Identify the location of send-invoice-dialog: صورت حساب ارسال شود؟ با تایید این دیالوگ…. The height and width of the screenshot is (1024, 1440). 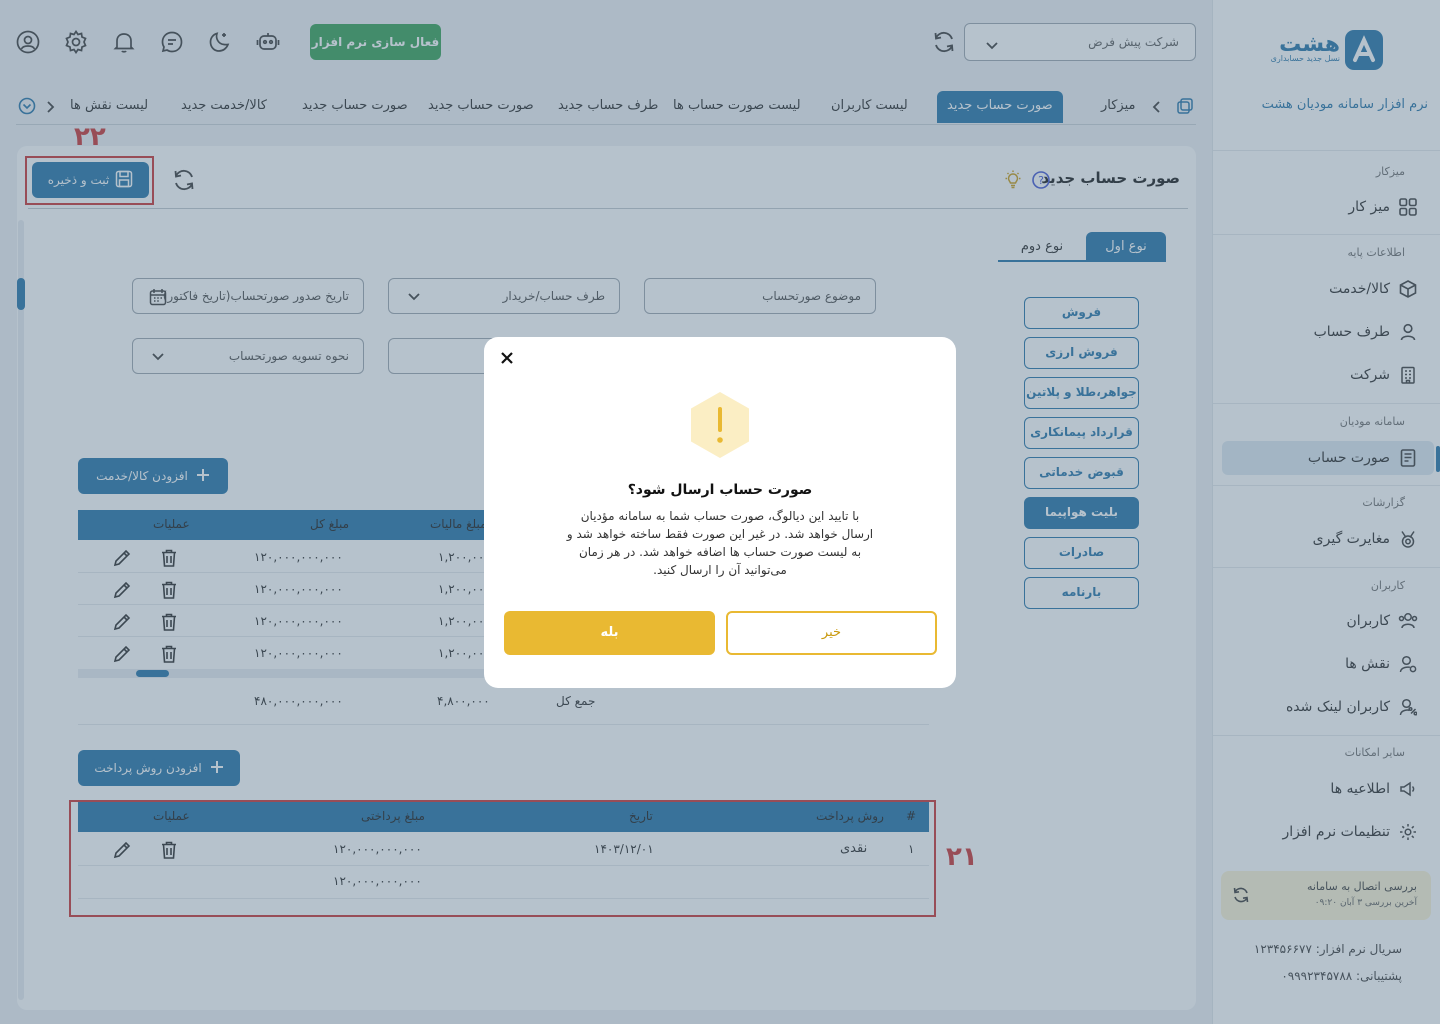
(720, 512).